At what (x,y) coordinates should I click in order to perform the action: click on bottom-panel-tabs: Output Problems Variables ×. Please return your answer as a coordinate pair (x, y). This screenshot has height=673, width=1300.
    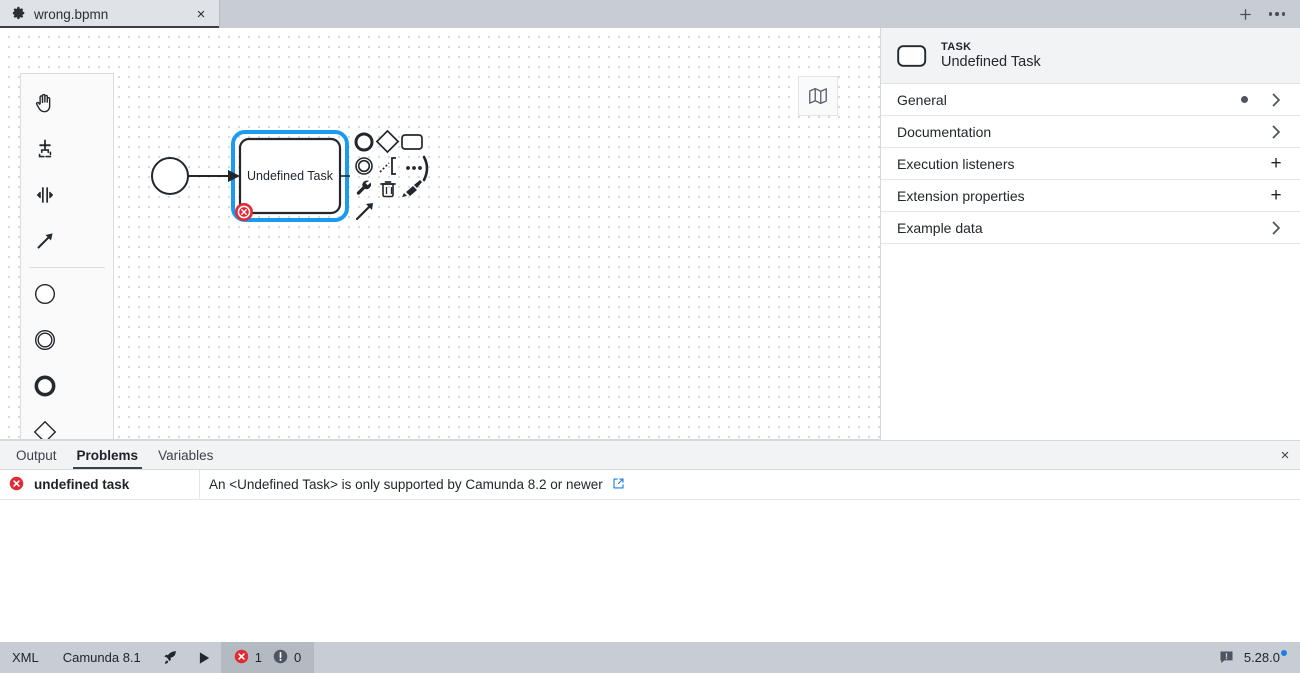
    Looking at the image, I should click on (650, 455).